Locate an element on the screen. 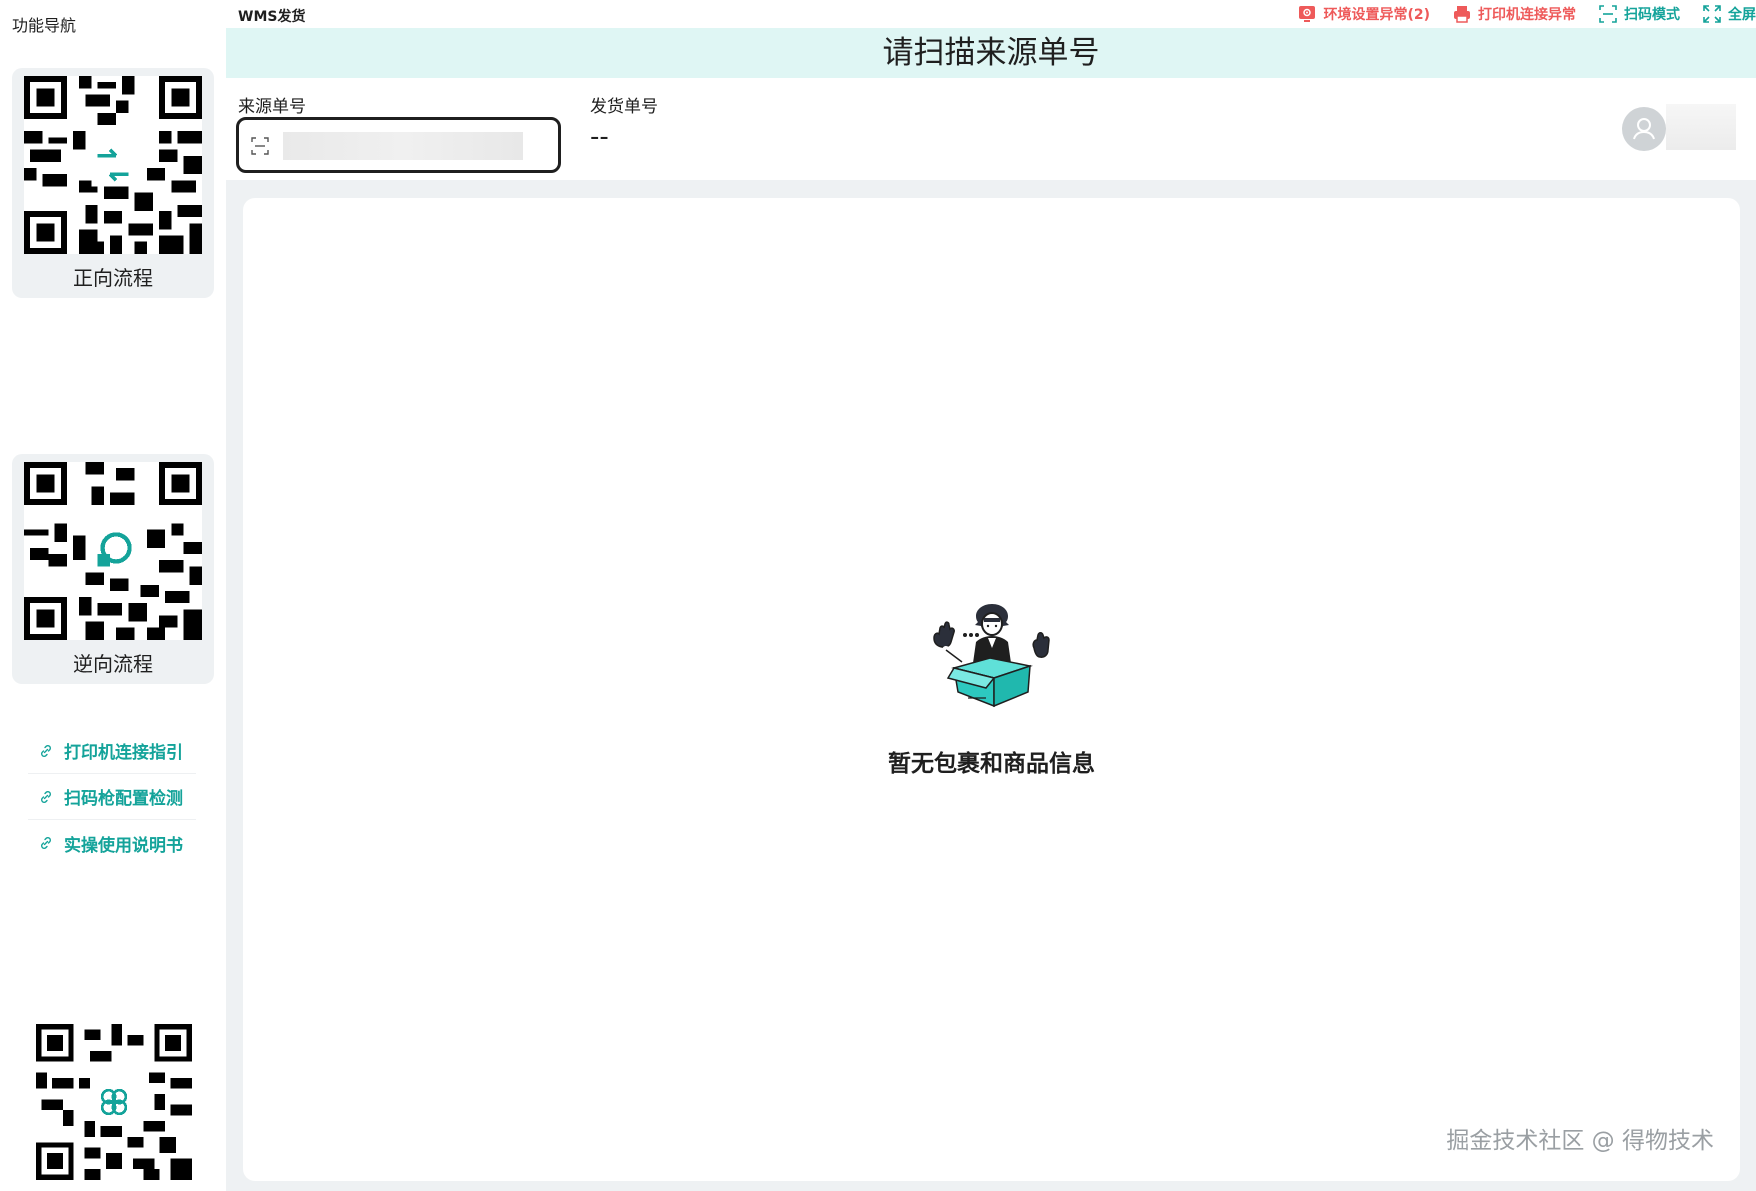 The height and width of the screenshot is (1191, 1756). qr-label-reverse: 逆向流程 is located at coordinates (113, 664).